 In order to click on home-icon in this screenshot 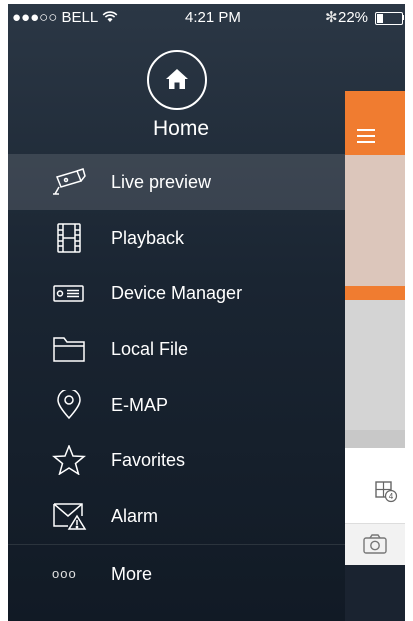, I will do `click(177, 79)`.